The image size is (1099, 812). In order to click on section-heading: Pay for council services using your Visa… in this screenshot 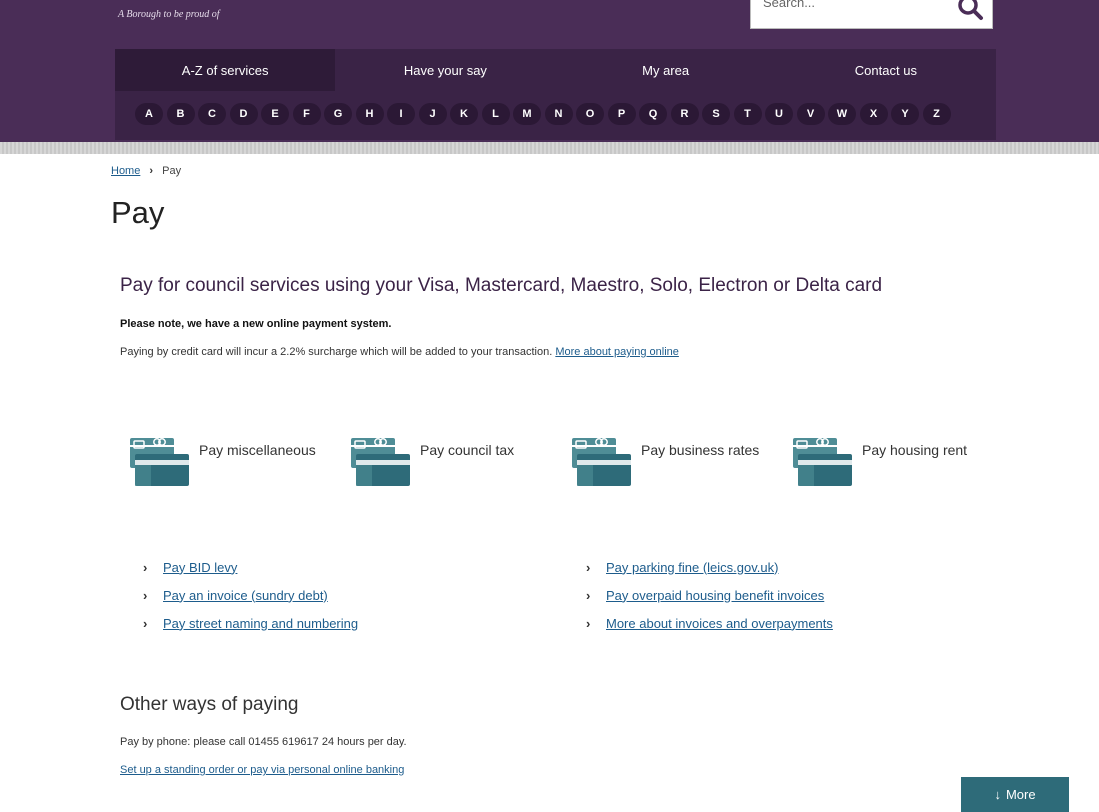, I will do `click(501, 285)`.